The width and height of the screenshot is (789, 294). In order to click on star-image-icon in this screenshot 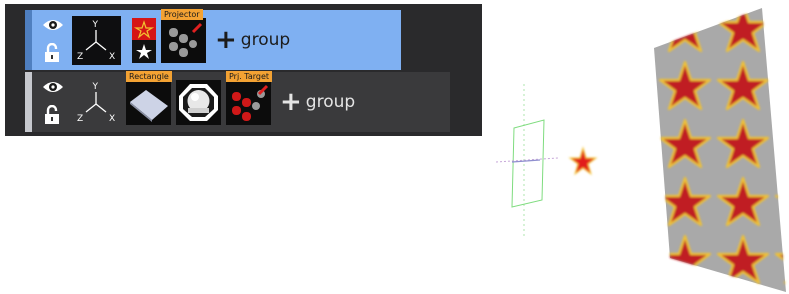, I will do `click(144, 40)`.